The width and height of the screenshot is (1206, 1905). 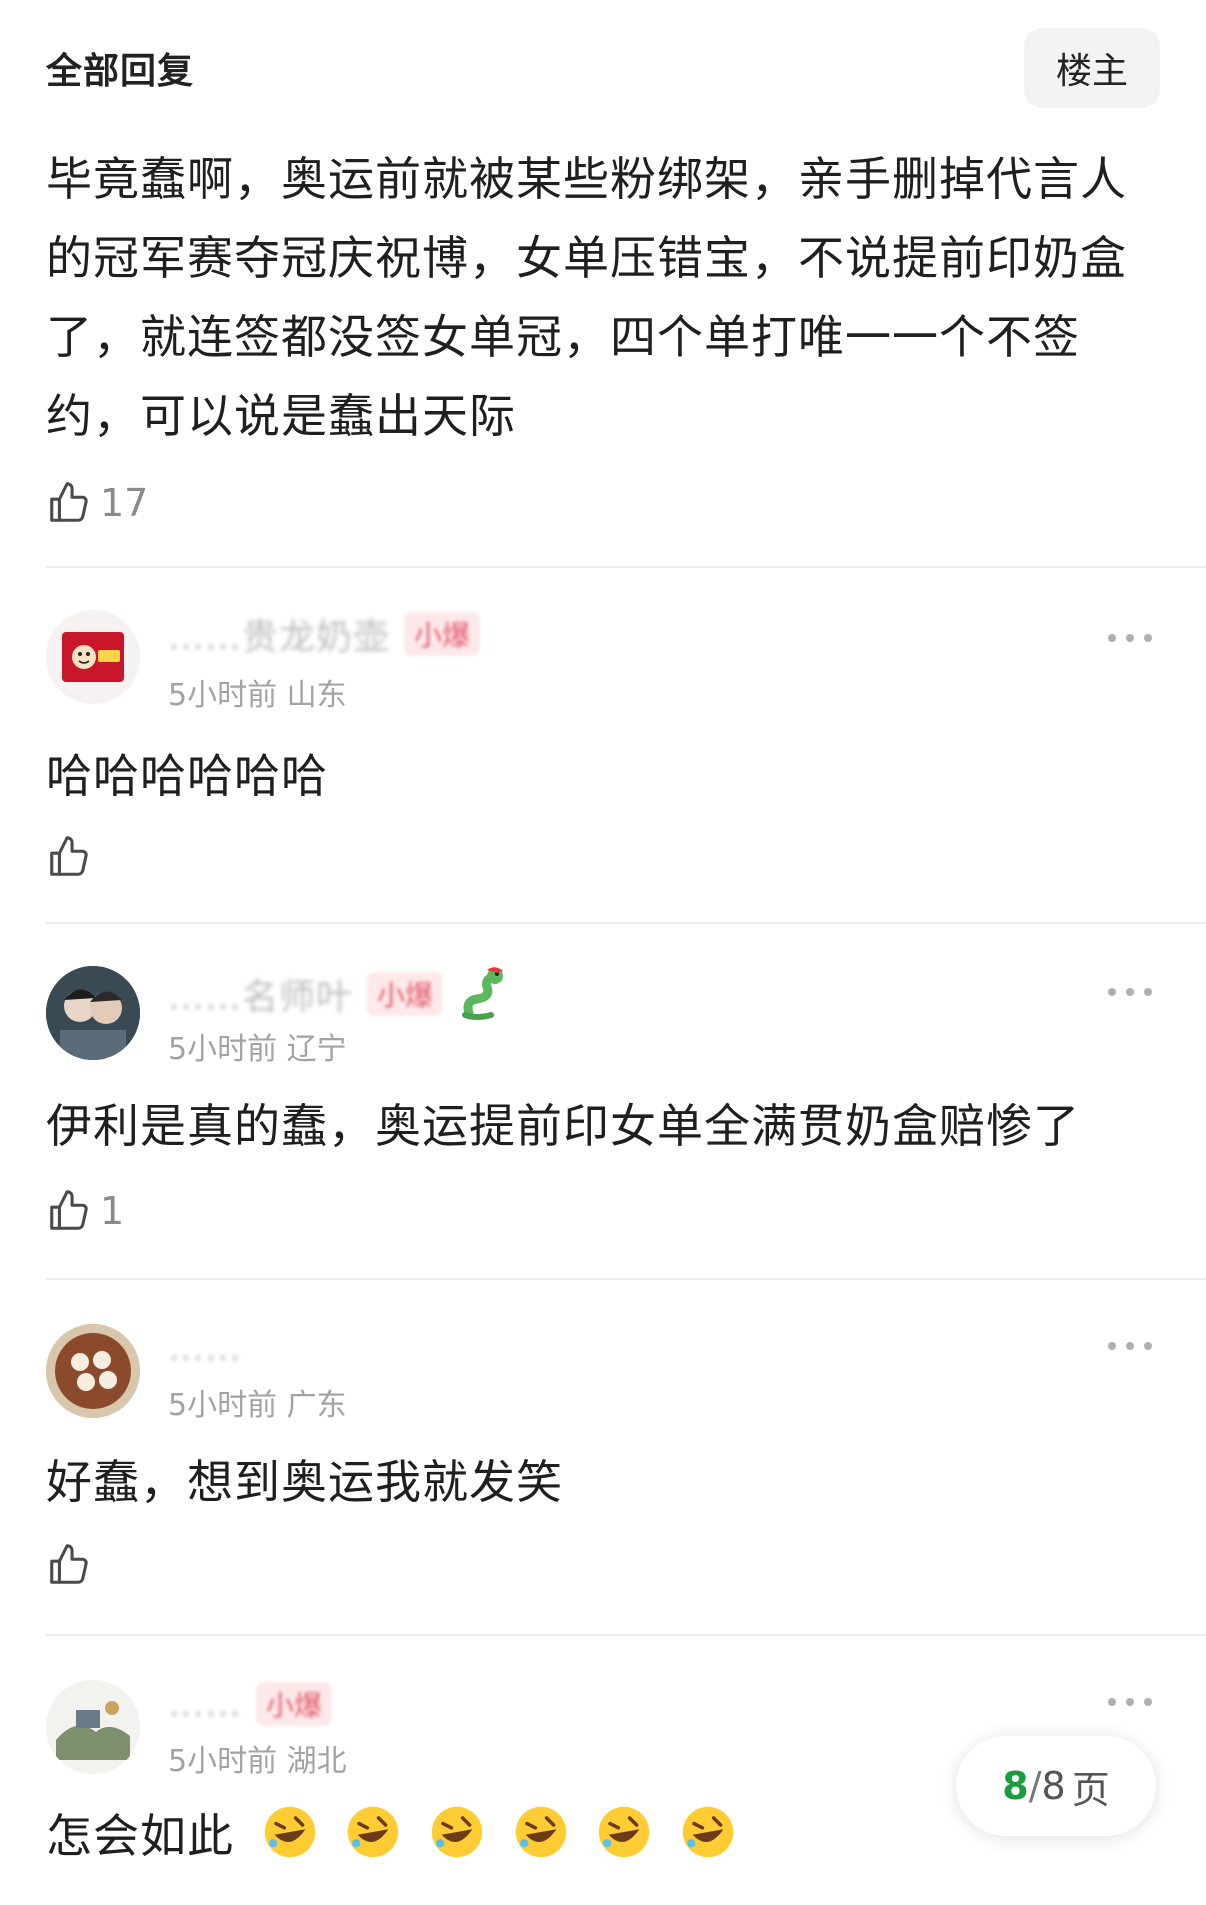 I want to click on comments-header: 全部回复 楼主, so click(x=603, y=68).